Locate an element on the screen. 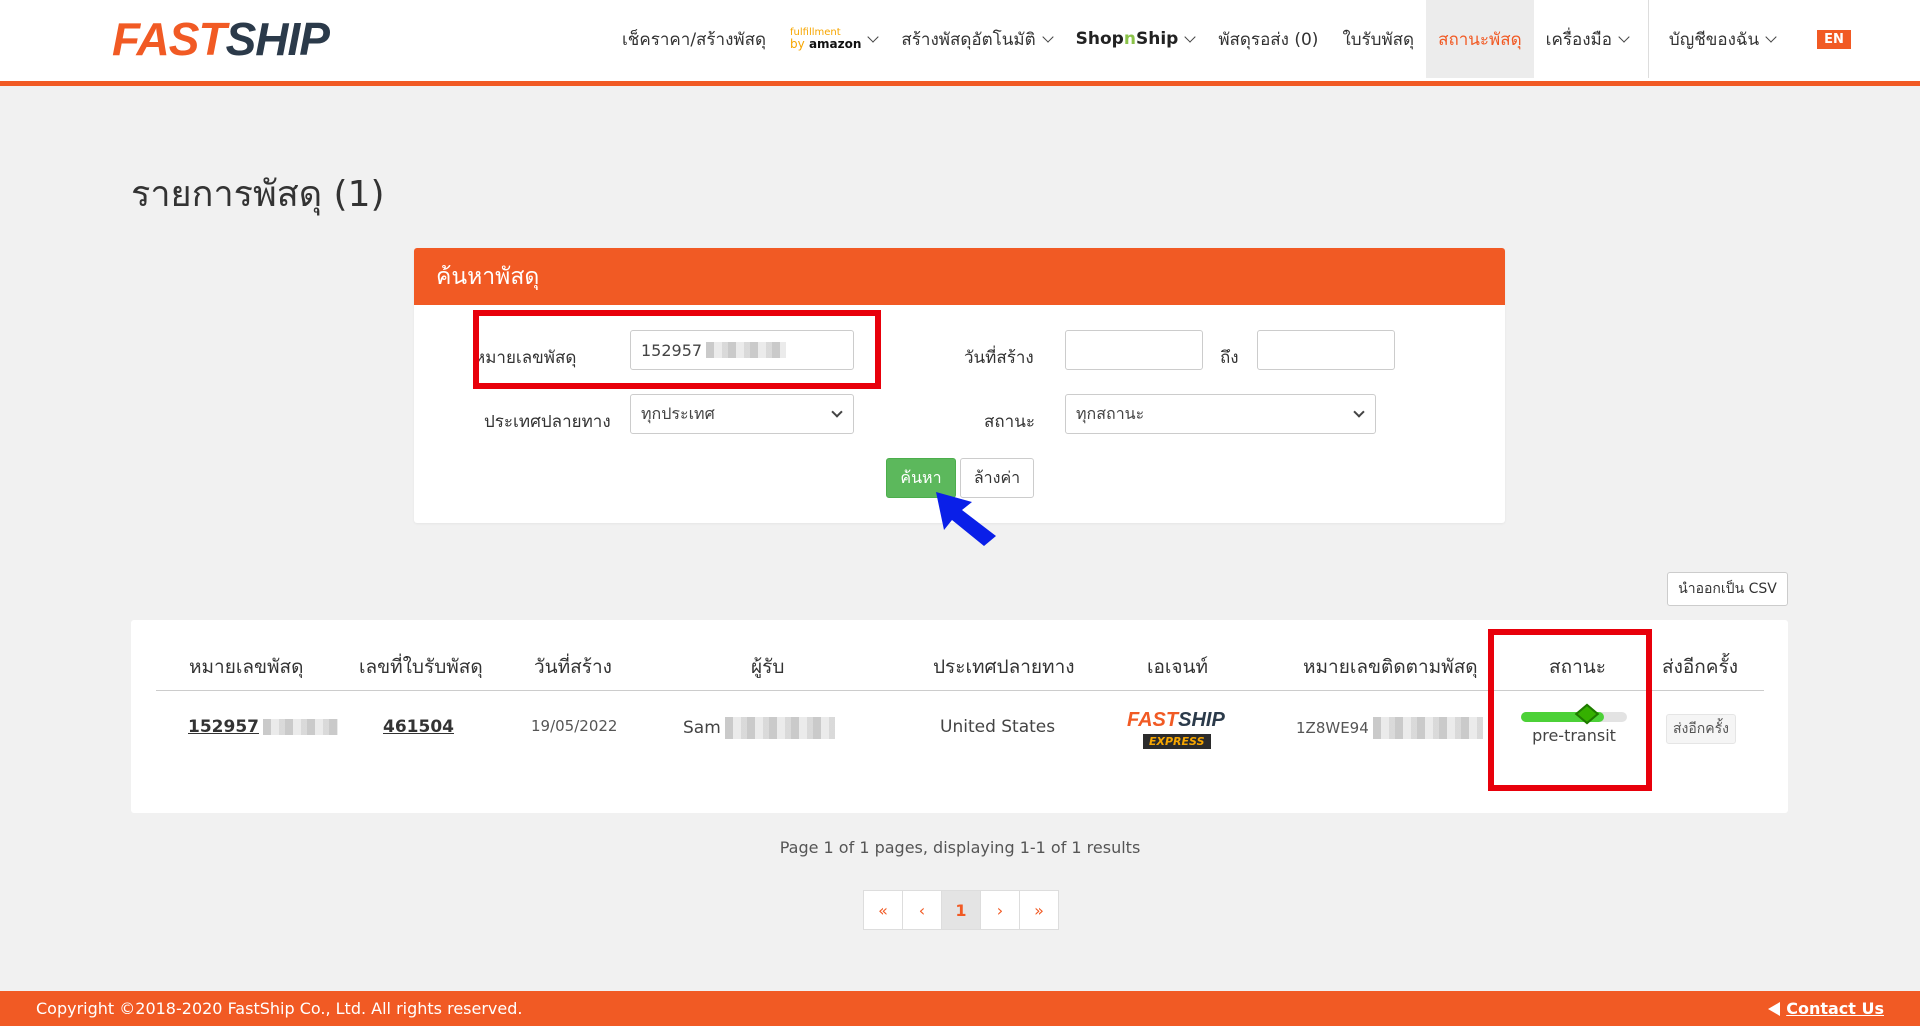  destination-country-label: ประเทศปลายทาง is located at coordinates (547, 422).